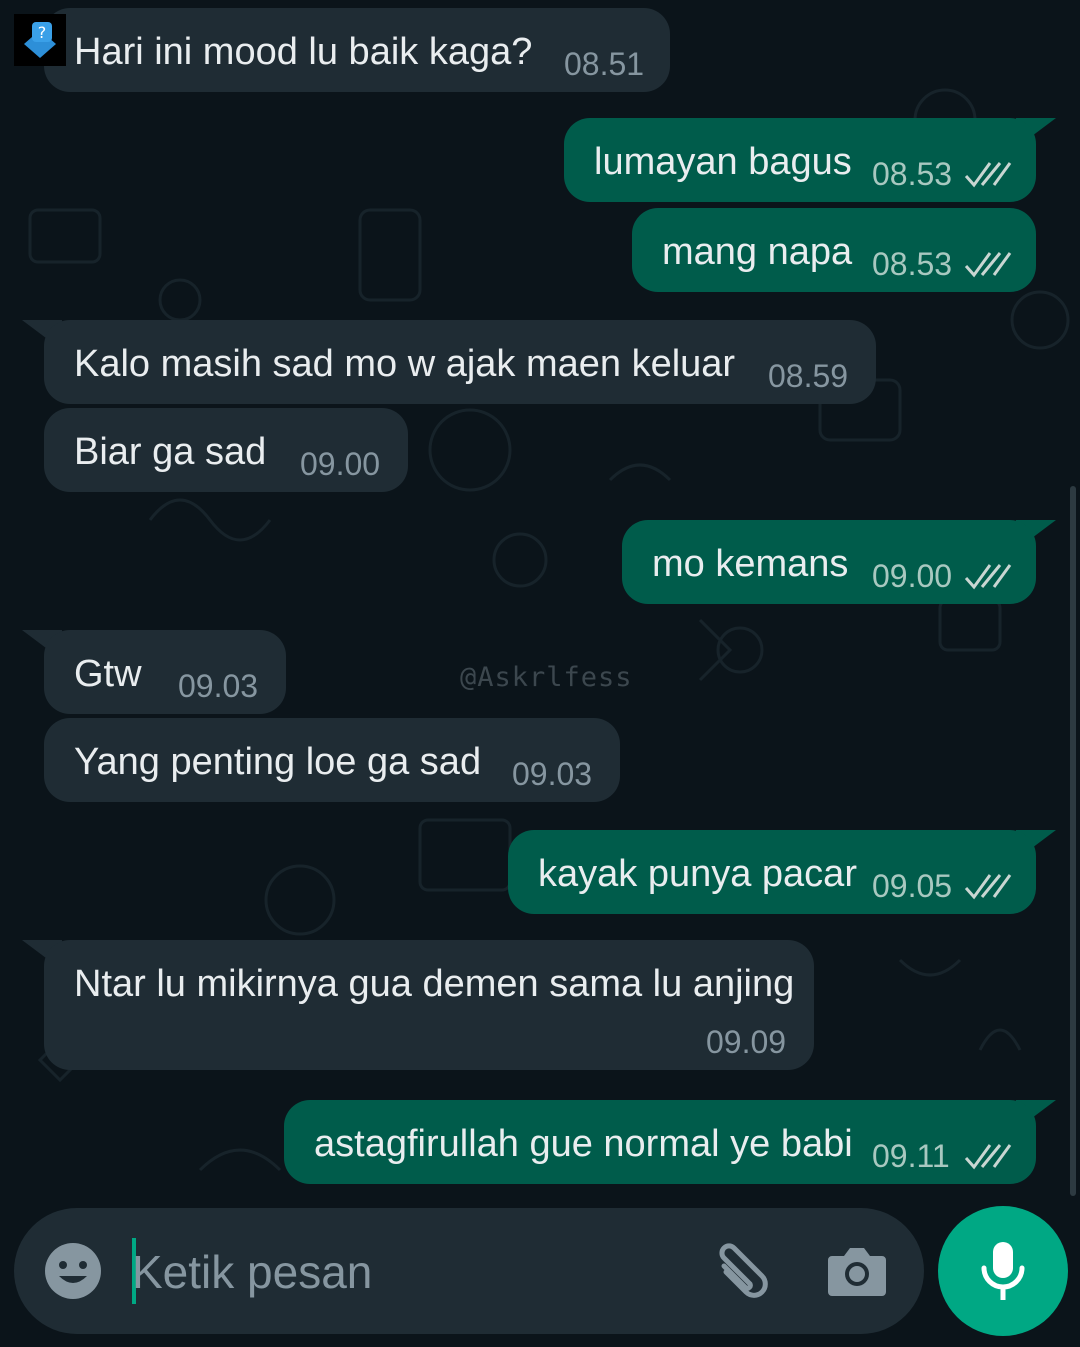 The image size is (1080, 1347). What do you see at coordinates (303, 52) in the screenshot?
I see `message-text: Hari ini mood lu baik kaga?` at bounding box center [303, 52].